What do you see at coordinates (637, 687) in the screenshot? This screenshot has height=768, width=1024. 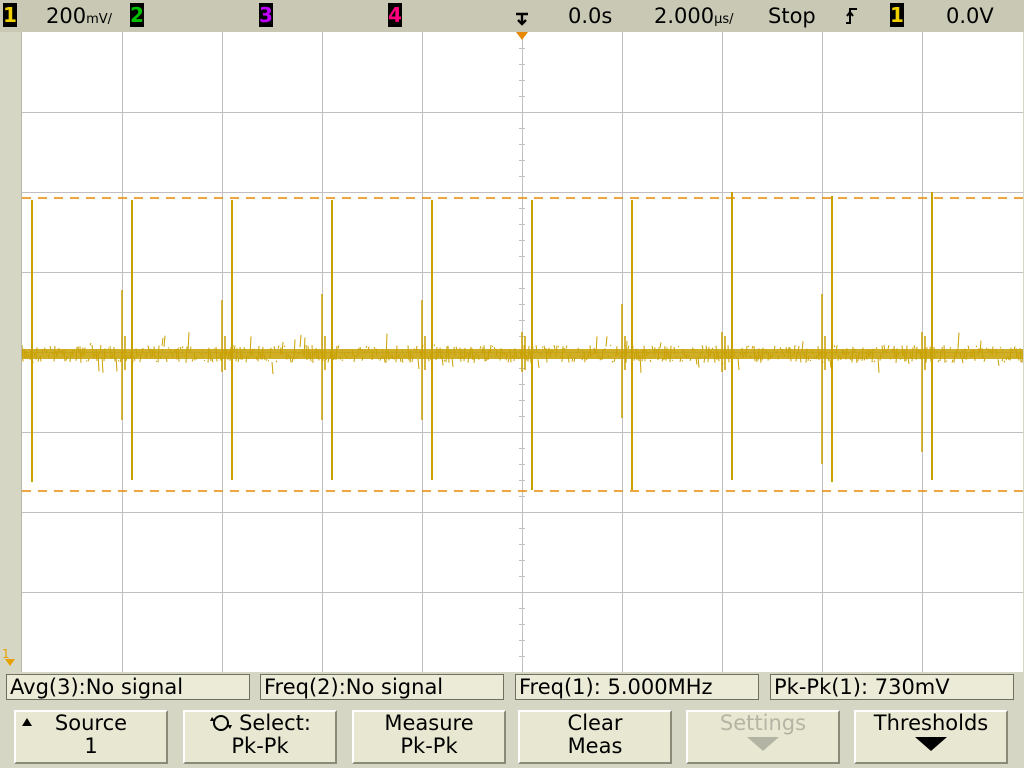 I see `measurement-freq-1: Freq(1): 5.000MHz` at bounding box center [637, 687].